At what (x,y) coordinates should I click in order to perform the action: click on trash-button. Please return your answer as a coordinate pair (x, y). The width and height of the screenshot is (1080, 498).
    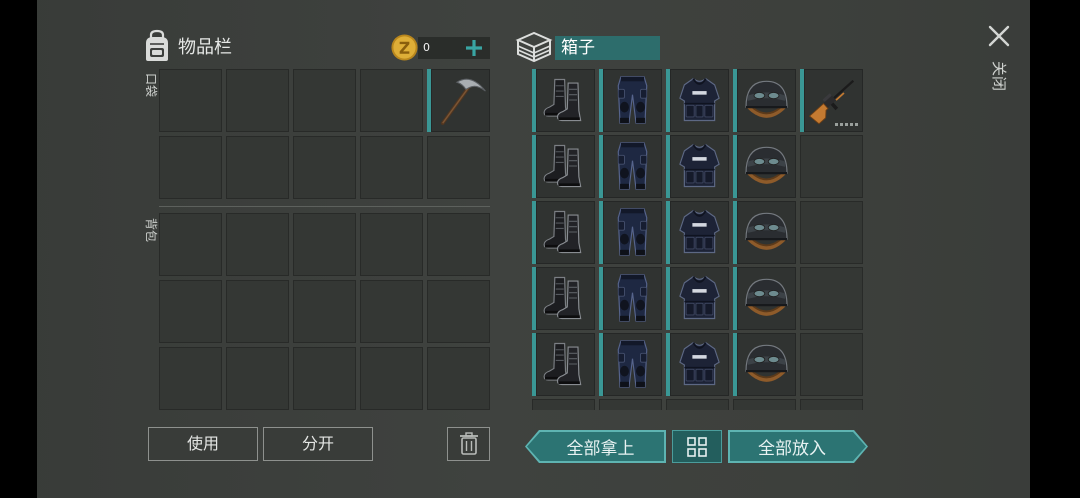
    Looking at the image, I should click on (468, 444).